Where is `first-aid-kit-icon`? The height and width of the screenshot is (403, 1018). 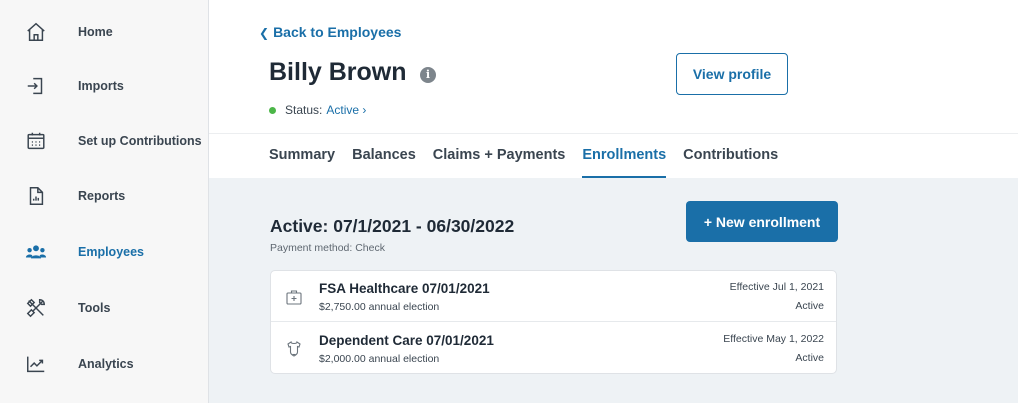 first-aid-kit-icon is located at coordinates (294, 297).